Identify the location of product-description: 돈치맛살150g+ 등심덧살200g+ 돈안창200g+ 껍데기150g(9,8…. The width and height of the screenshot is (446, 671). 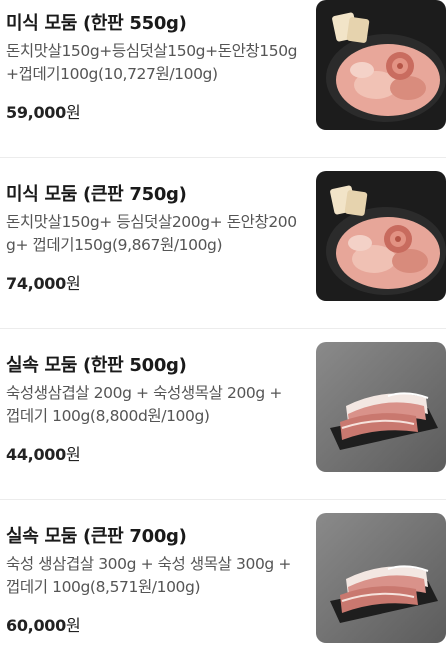
(151, 233).